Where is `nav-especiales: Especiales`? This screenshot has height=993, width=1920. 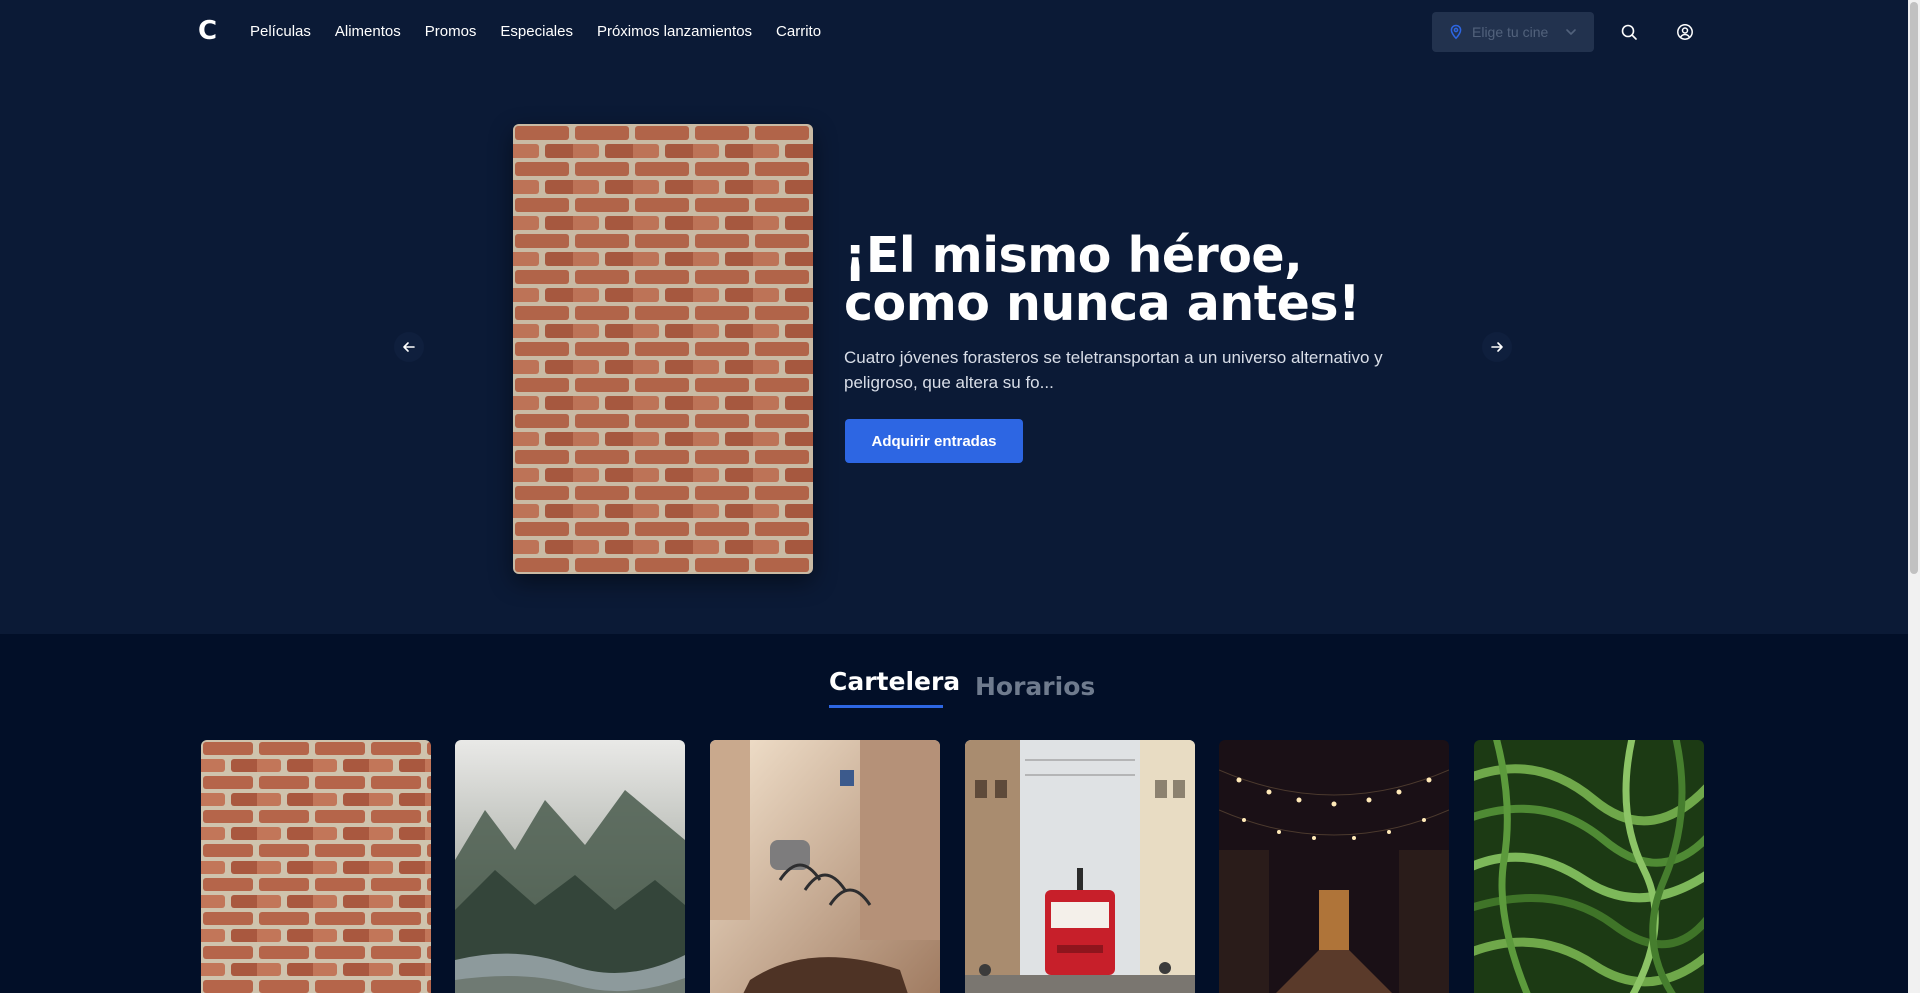 nav-especiales: Especiales is located at coordinates (536, 32).